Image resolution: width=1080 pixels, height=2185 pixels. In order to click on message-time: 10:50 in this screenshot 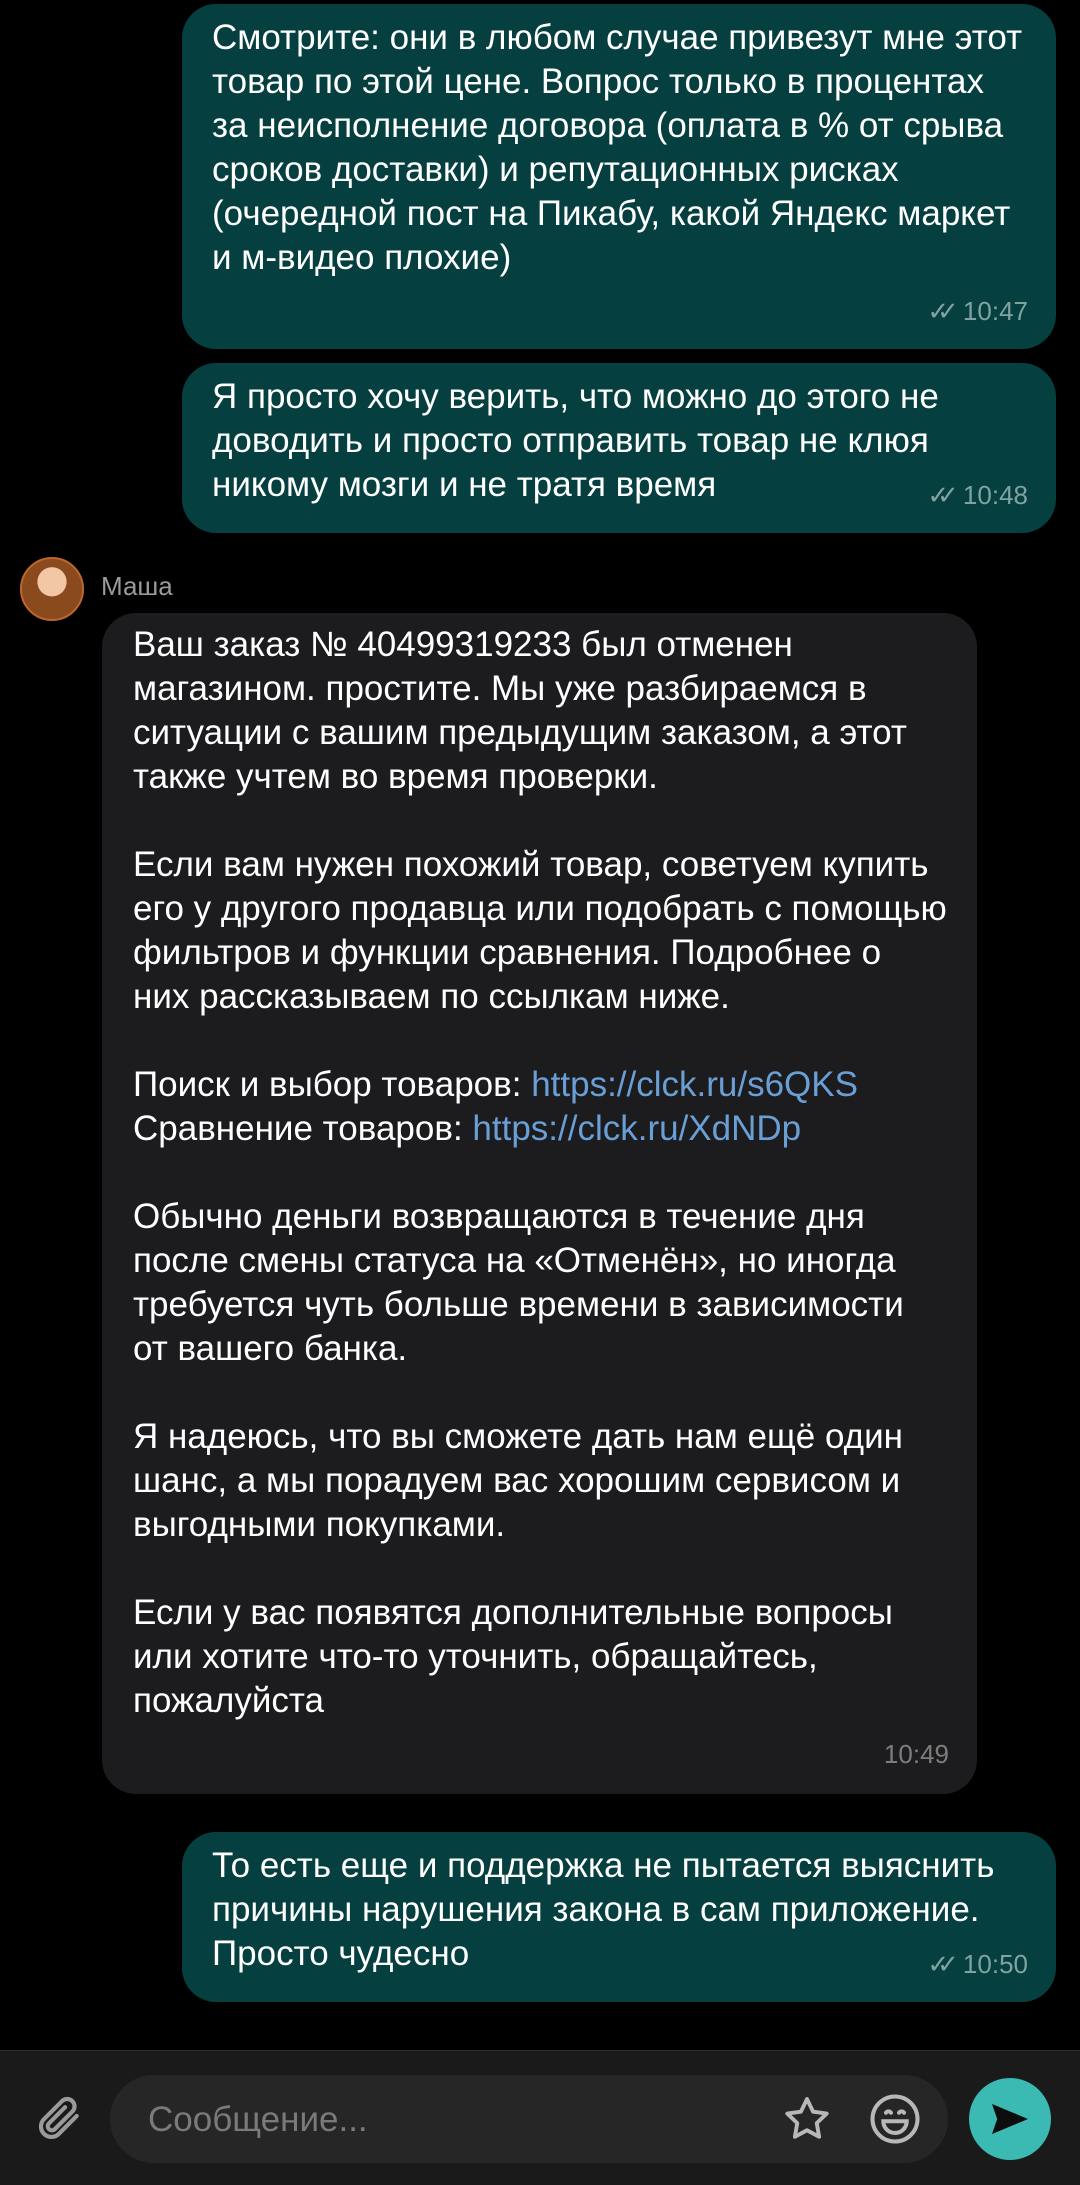, I will do `click(995, 1964)`.